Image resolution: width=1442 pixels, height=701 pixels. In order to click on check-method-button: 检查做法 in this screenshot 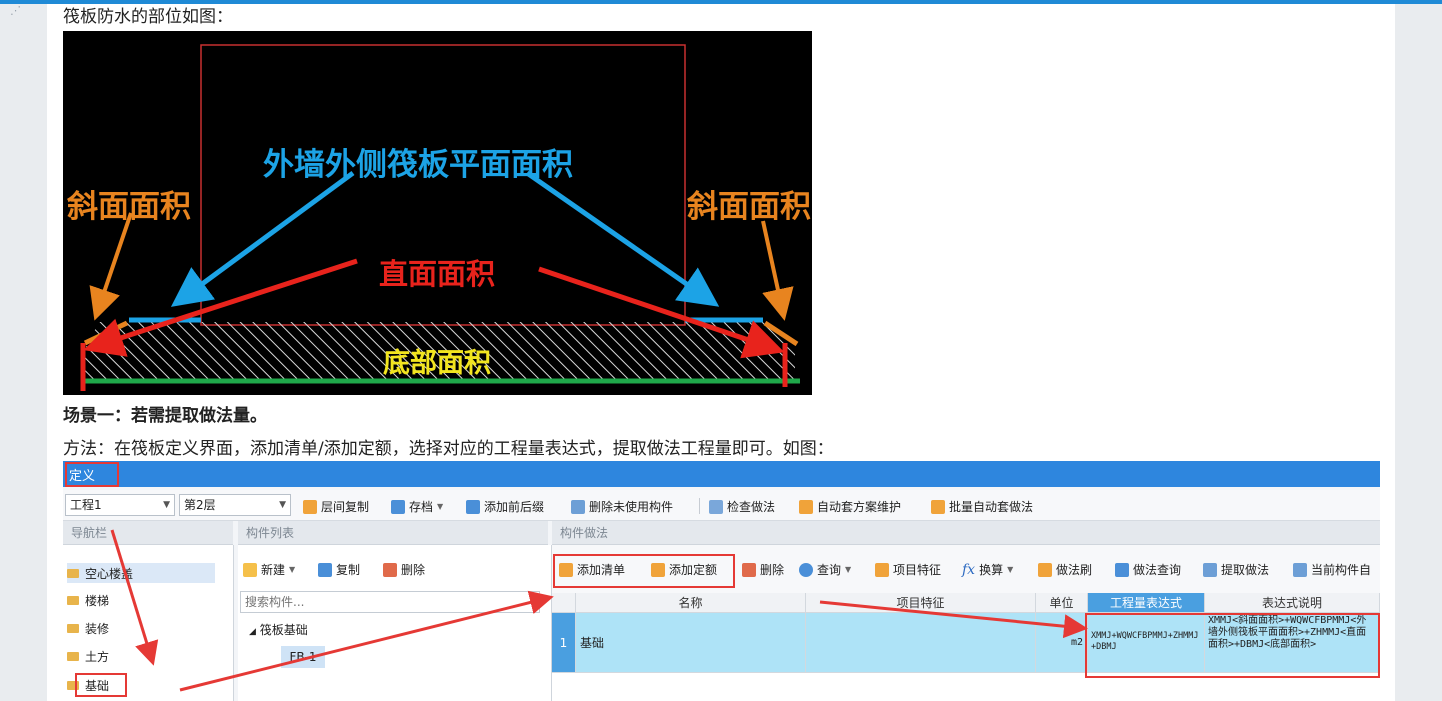, I will do `click(742, 506)`.